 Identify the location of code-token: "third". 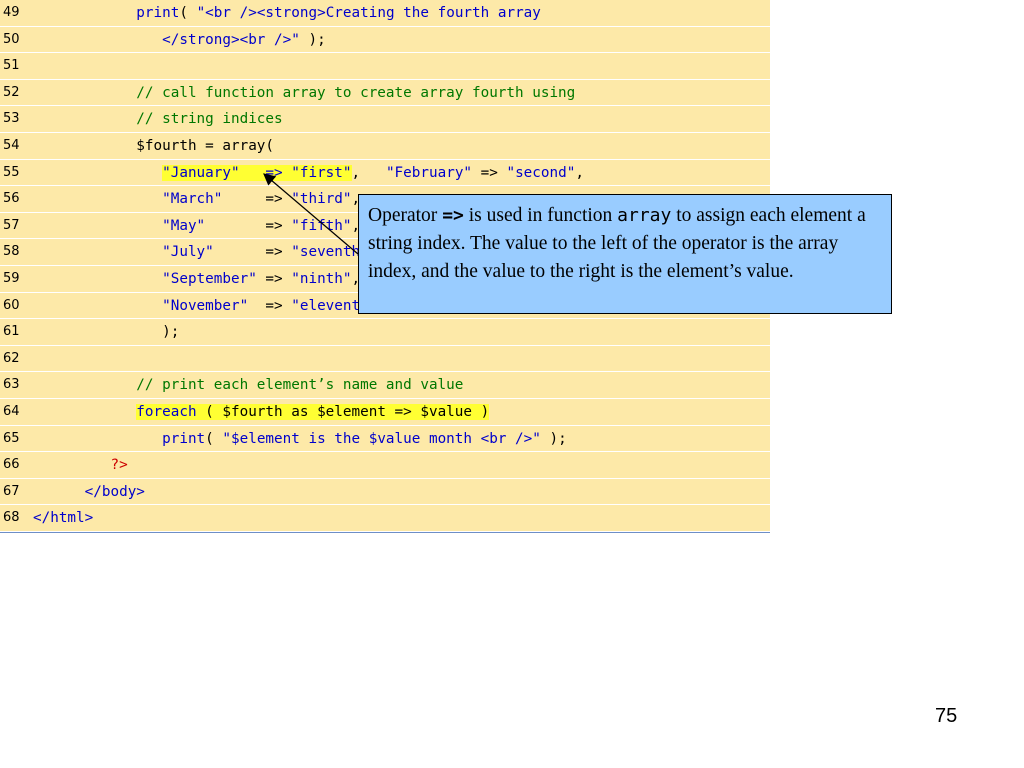
(321, 199).